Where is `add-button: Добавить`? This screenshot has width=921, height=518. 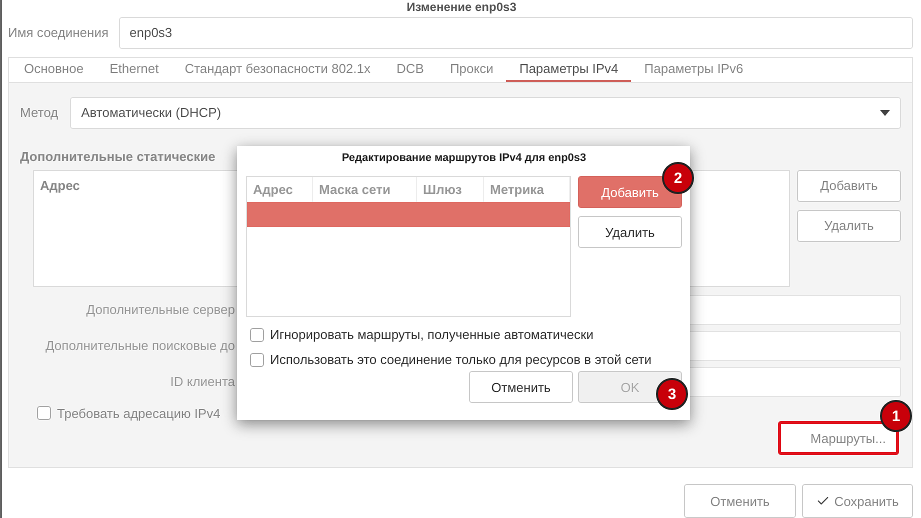 add-button: Добавить is located at coordinates (849, 186).